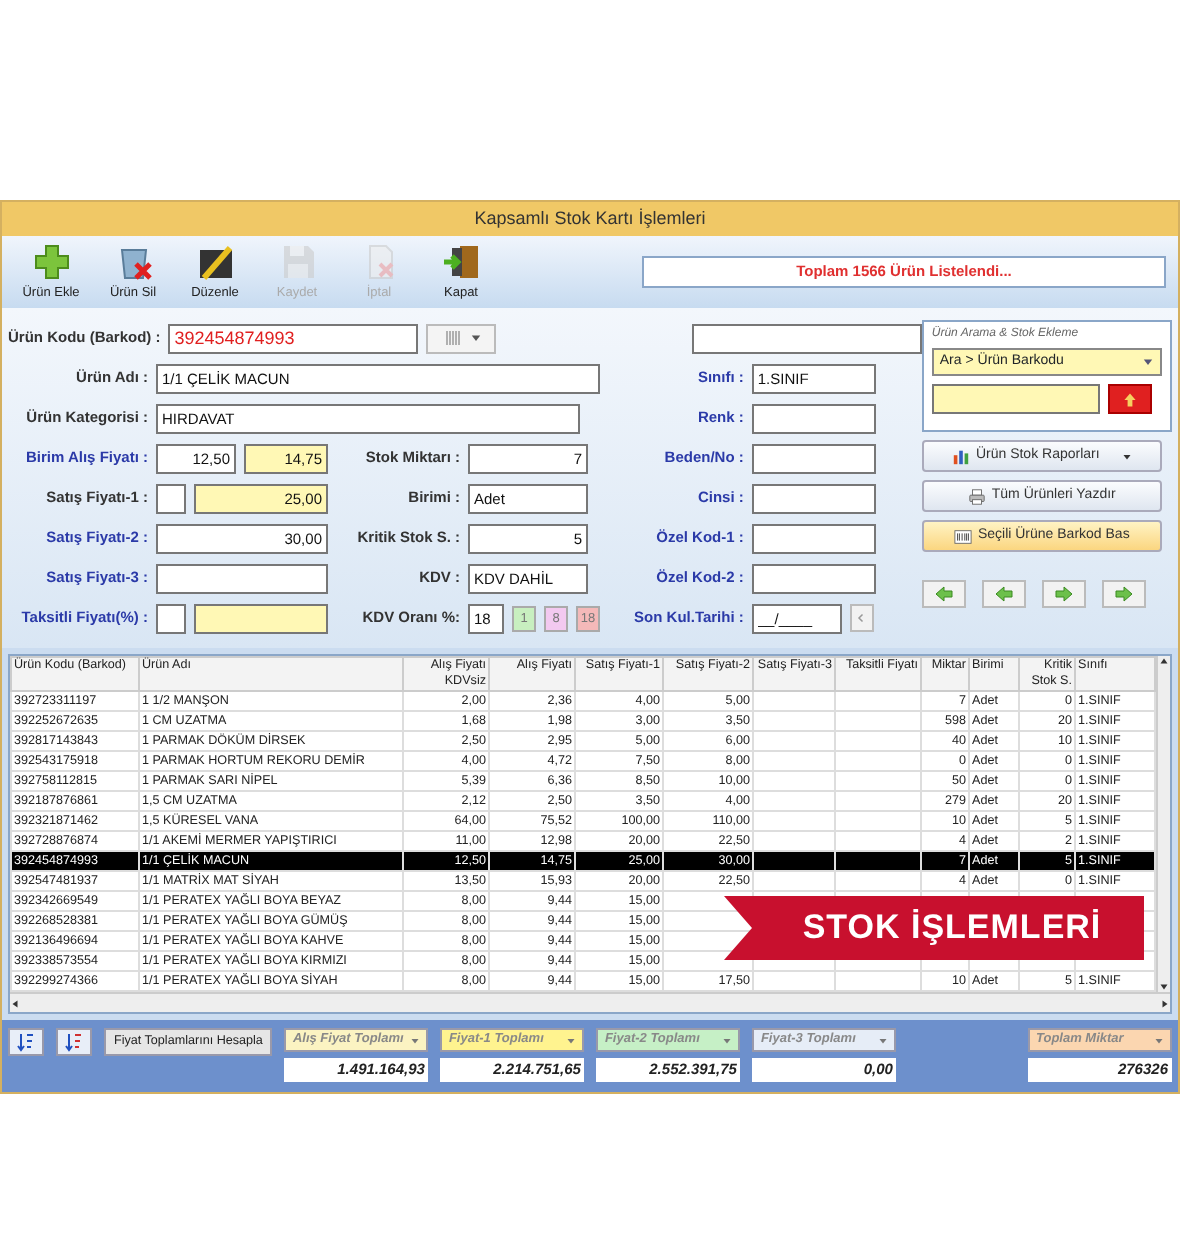 The width and height of the screenshot is (1184, 1256). Describe the element at coordinates (1165, 1003) in the screenshot. I see `caret-right-icon` at that location.